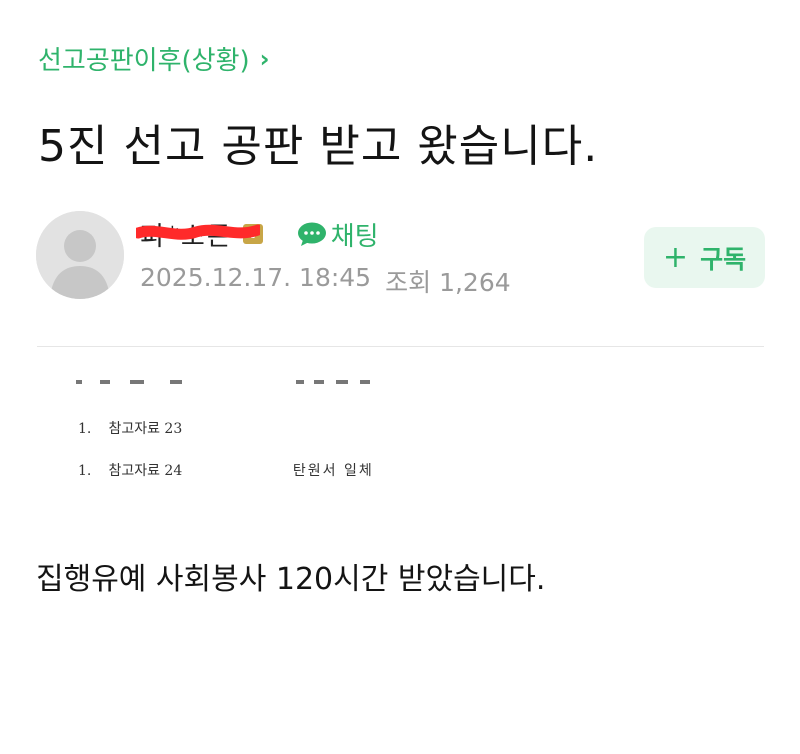  I want to click on chat-bubble-icon, so click(311, 234).